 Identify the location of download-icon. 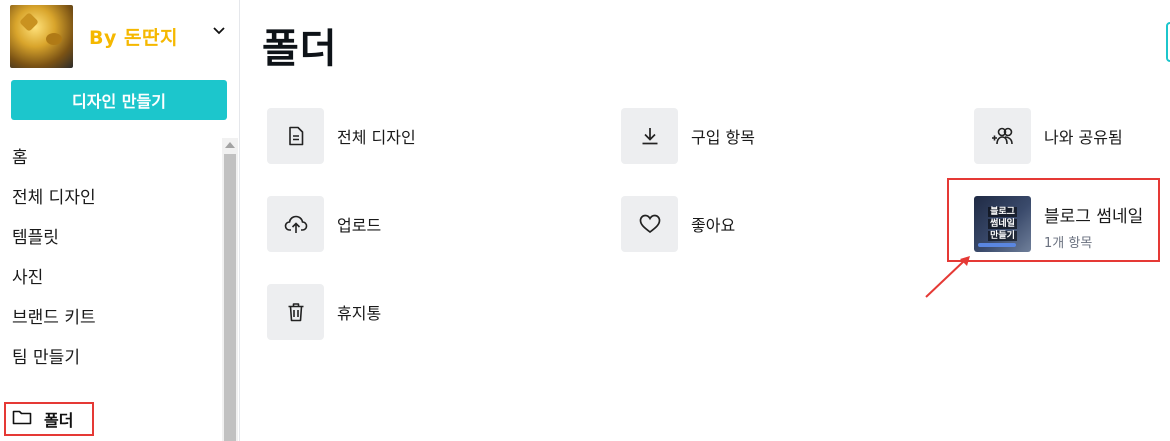
(649, 136).